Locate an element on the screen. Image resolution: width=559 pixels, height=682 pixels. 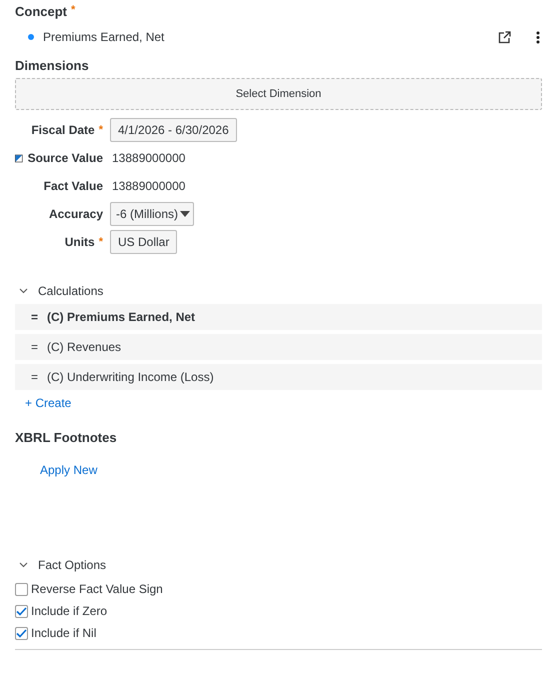
field-label: Units is located at coordinates (79, 242).